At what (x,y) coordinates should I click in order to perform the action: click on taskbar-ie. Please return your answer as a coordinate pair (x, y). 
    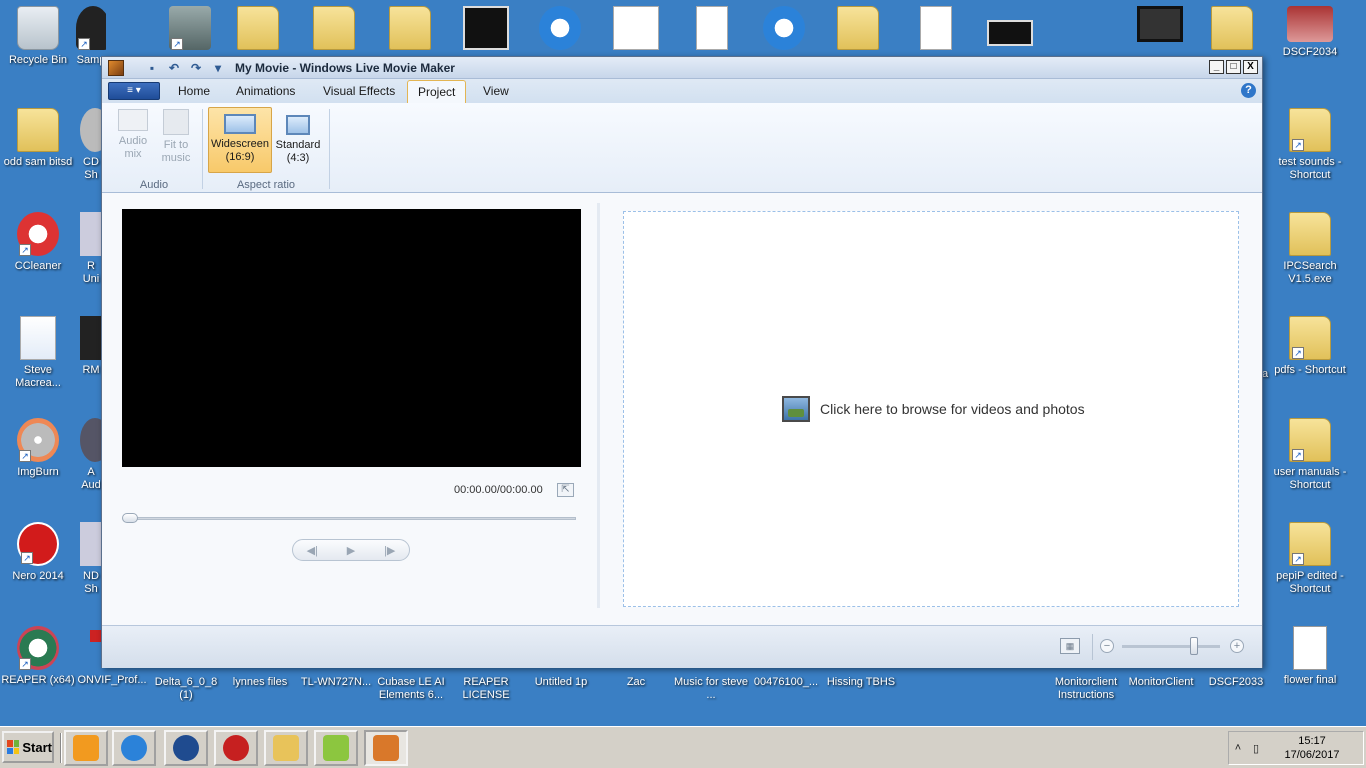
    Looking at the image, I should click on (134, 748).